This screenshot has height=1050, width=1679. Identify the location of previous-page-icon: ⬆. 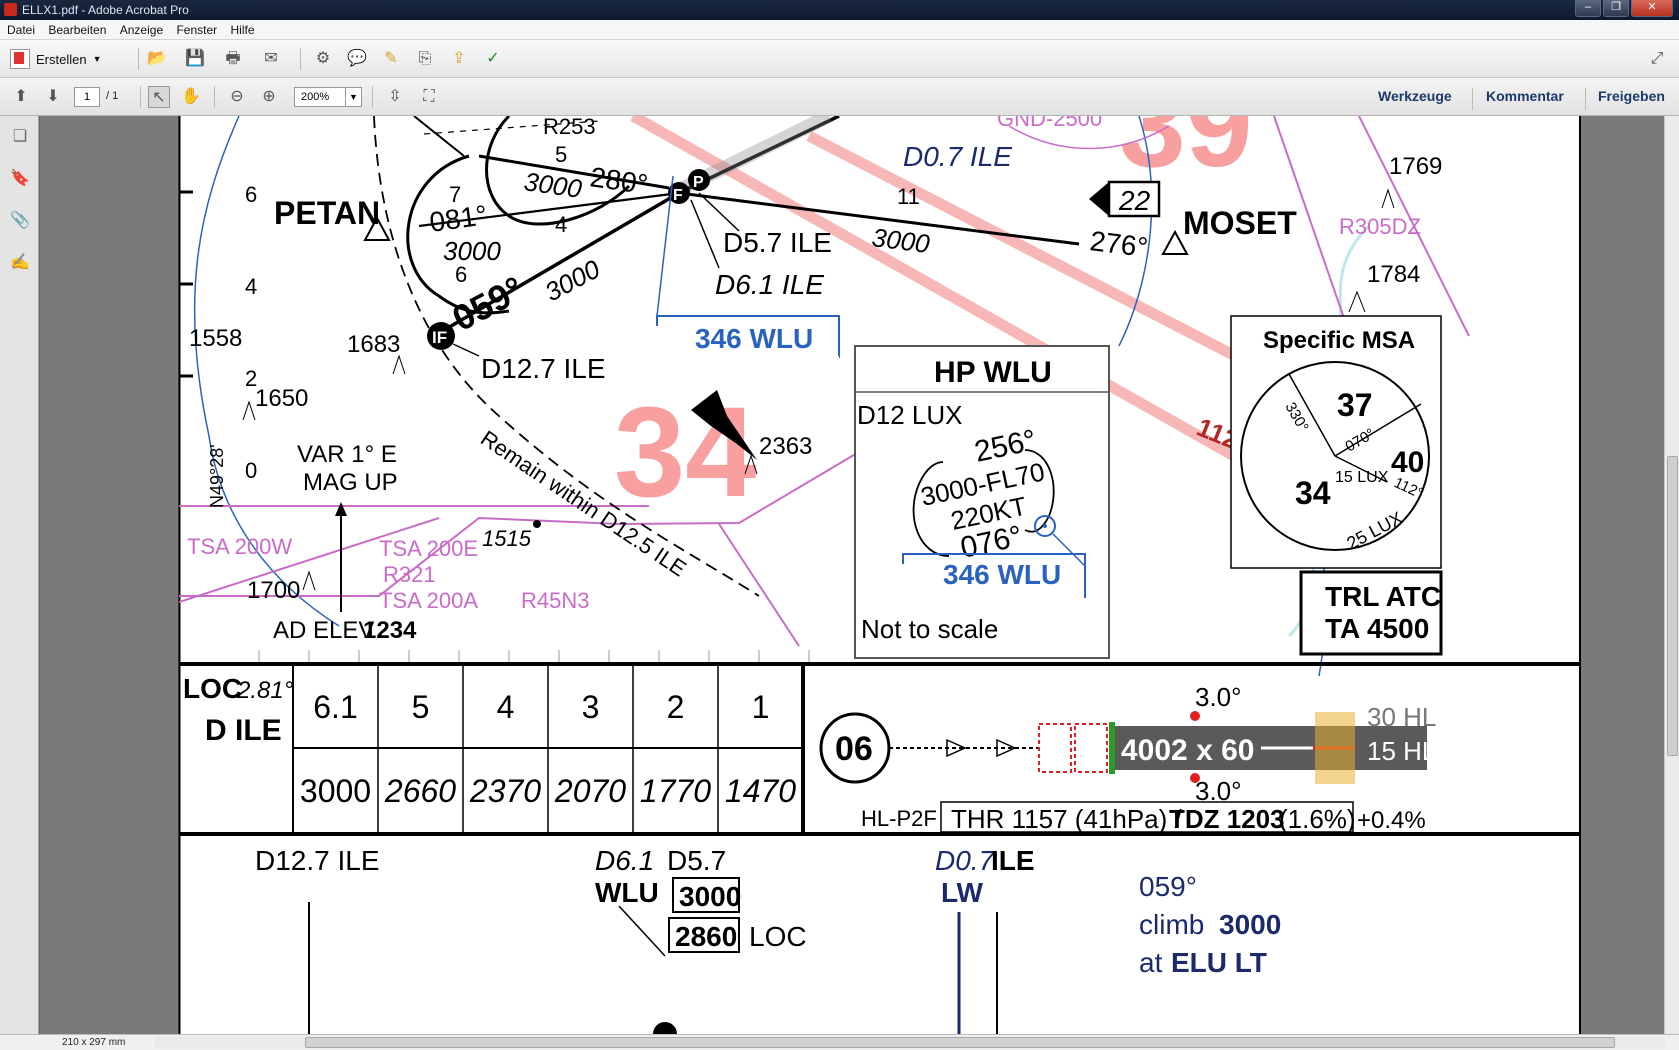
(21, 97).